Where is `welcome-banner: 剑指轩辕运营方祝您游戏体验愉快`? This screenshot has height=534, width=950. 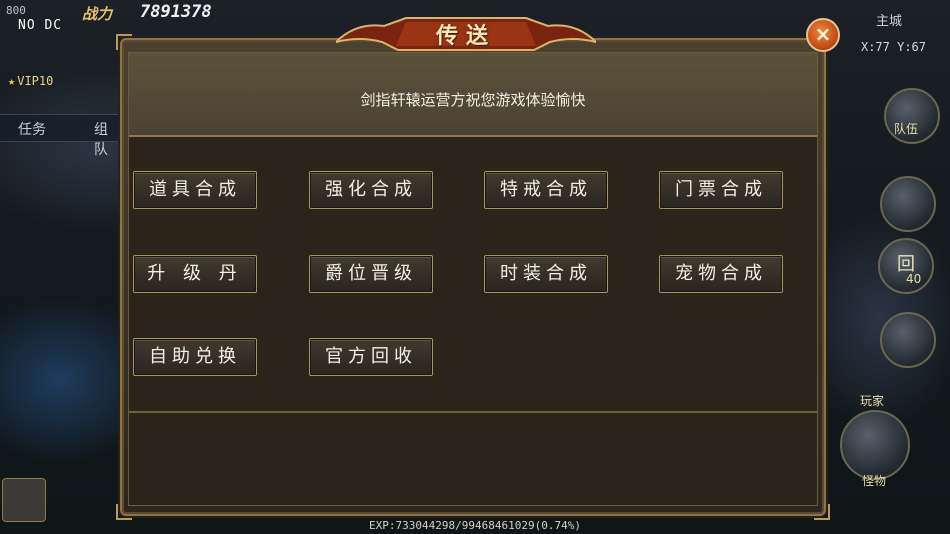 welcome-banner: 剑指轩辕运营方祝您游戏体验愉快 is located at coordinates (473, 95).